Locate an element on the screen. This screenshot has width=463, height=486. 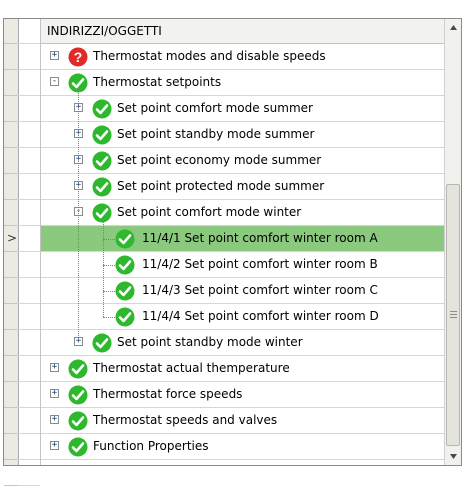
row-header-column: > is located at coordinates (11, 252).